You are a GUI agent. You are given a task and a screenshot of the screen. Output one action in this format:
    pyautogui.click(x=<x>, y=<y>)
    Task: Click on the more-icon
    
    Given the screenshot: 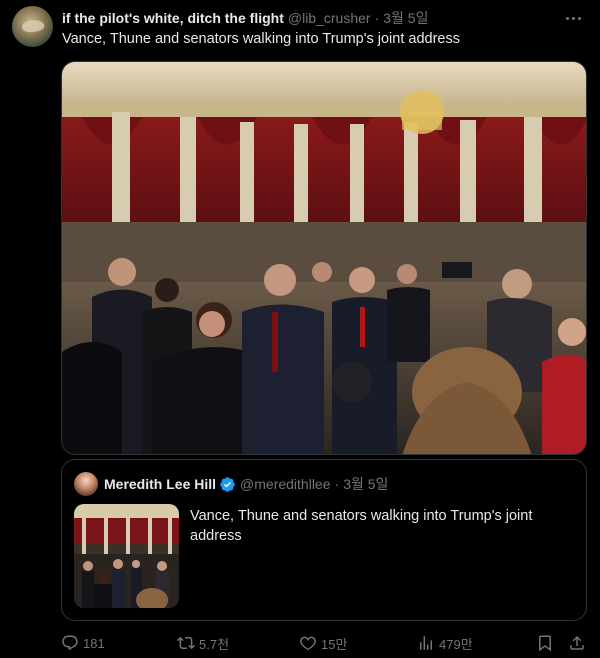 What is the action you would take?
    pyautogui.click(x=573, y=18)
    